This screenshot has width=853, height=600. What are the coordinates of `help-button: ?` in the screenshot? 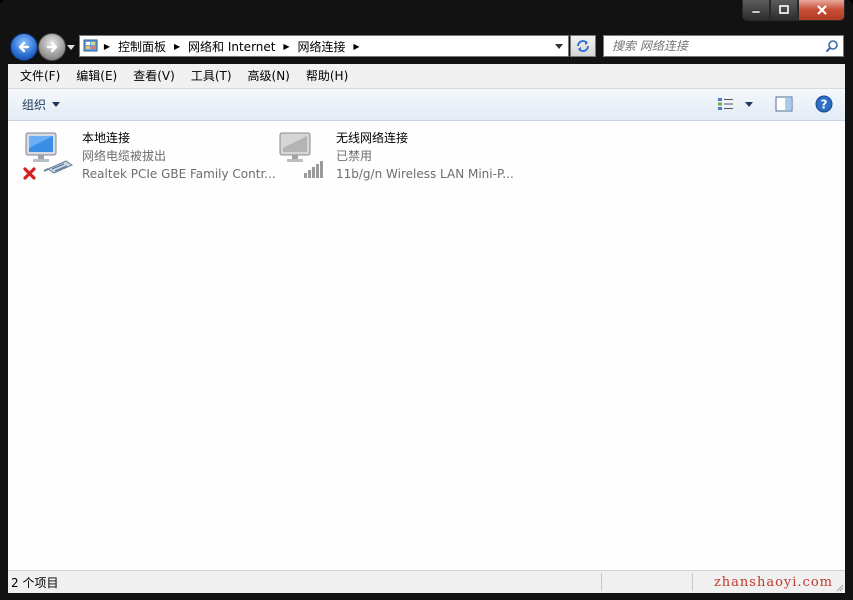 It's located at (824, 104).